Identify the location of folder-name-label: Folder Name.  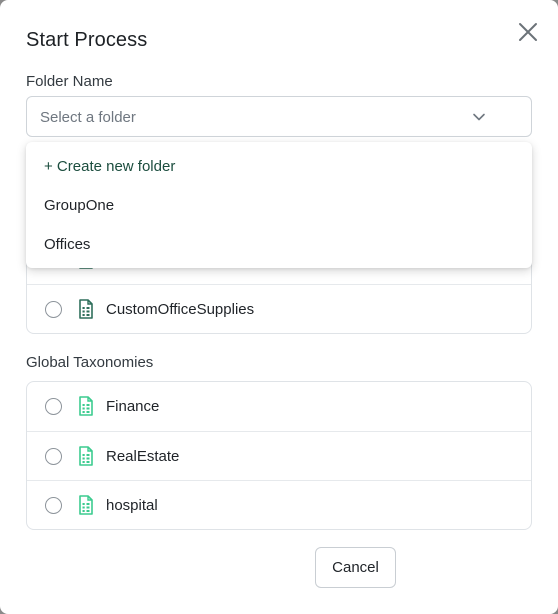
(69, 81).